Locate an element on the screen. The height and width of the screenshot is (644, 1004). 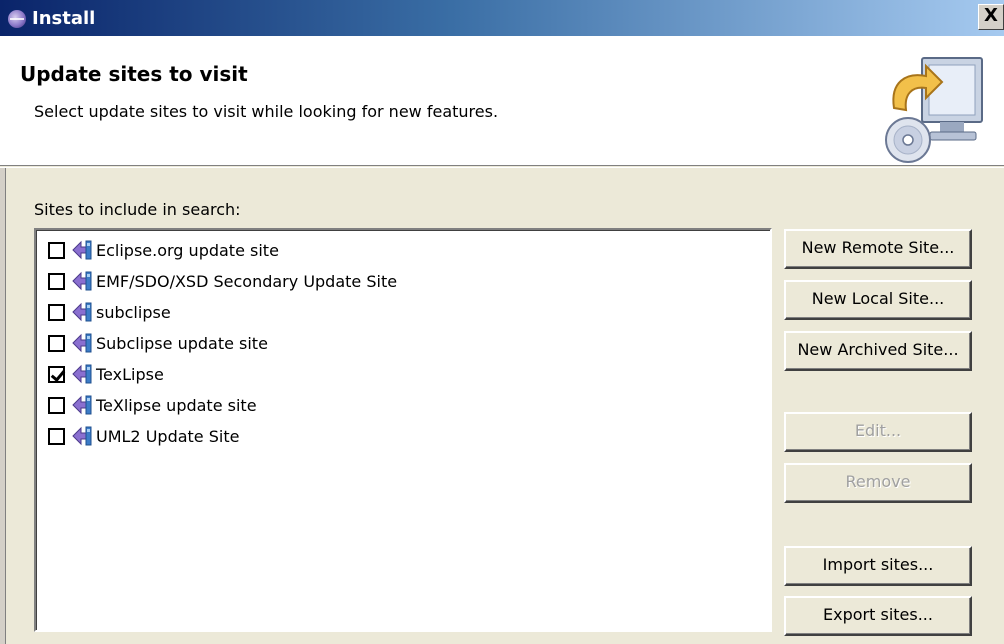
install-wizard-icon is located at coordinates (934, 110).